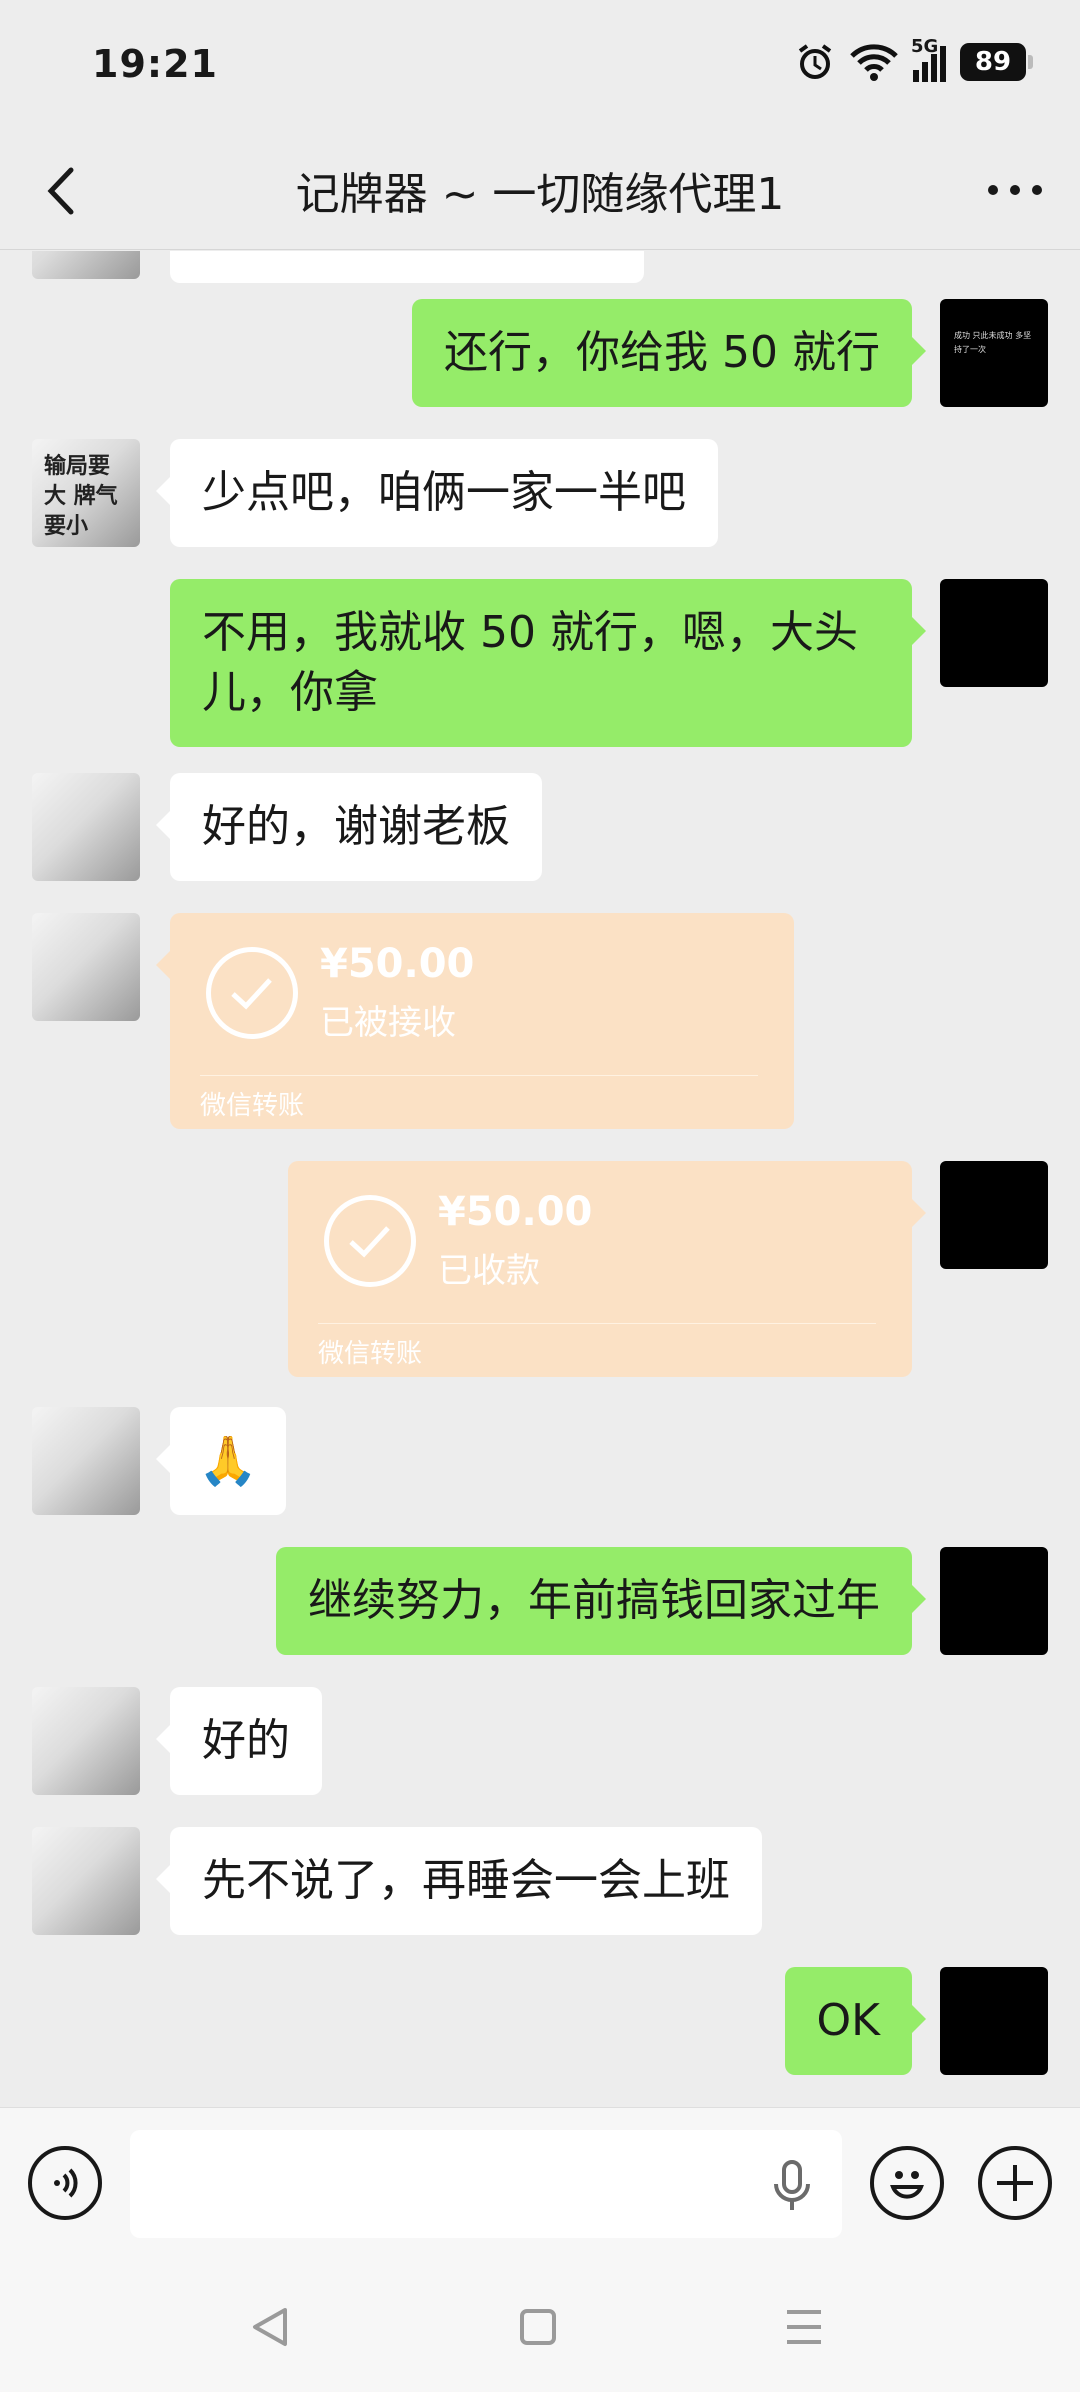 The width and height of the screenshot is (1080, 2392). Describe the element at coordinates (486, 2184) in the screenshot. I see `message-input` at that location.